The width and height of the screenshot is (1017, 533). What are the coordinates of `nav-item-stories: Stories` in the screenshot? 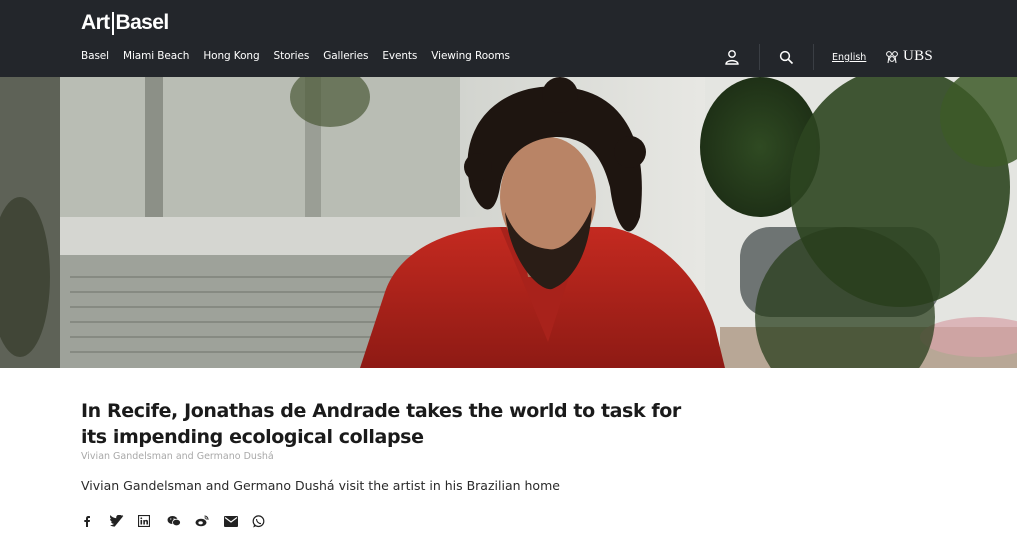 It's located at (292, 56).